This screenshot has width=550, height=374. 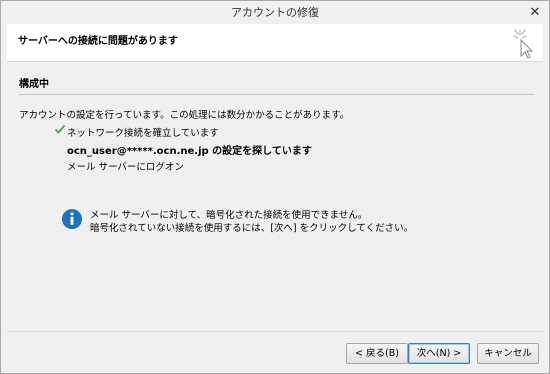 I want to click on step-searching-settings: ocn_user@*****.ocn.ne.jp の設定を探しています, so click(x=189, y=151).